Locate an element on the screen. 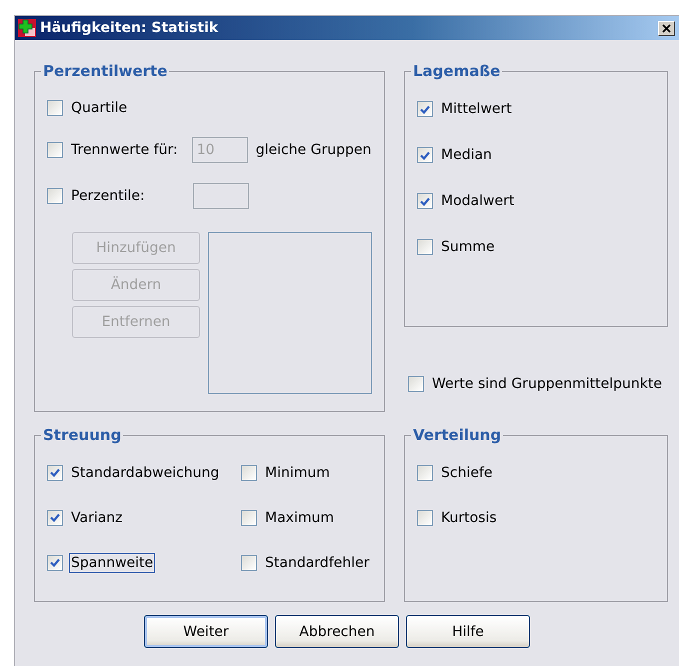  checkbox-label: Spannweite is located at coordinates (112, 562).